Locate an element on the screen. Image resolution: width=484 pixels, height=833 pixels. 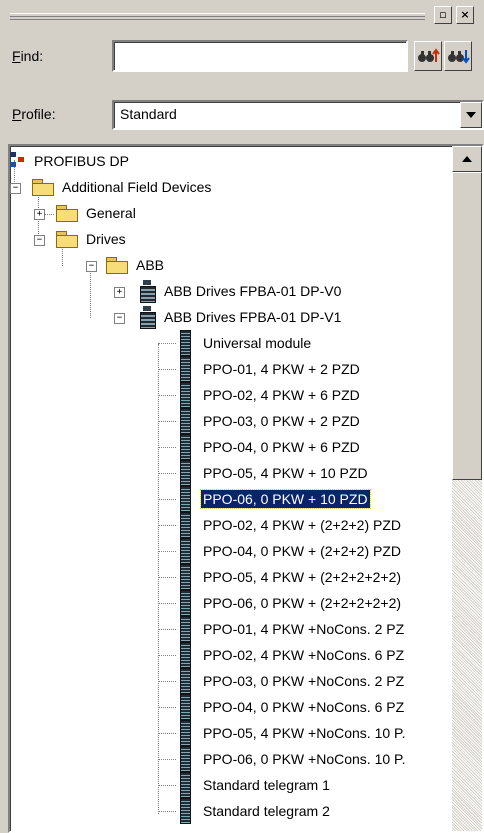
tree-node-label: PPO-02, 4 PKW + (2+2+2) PZD is located at coordinates (302, 525).